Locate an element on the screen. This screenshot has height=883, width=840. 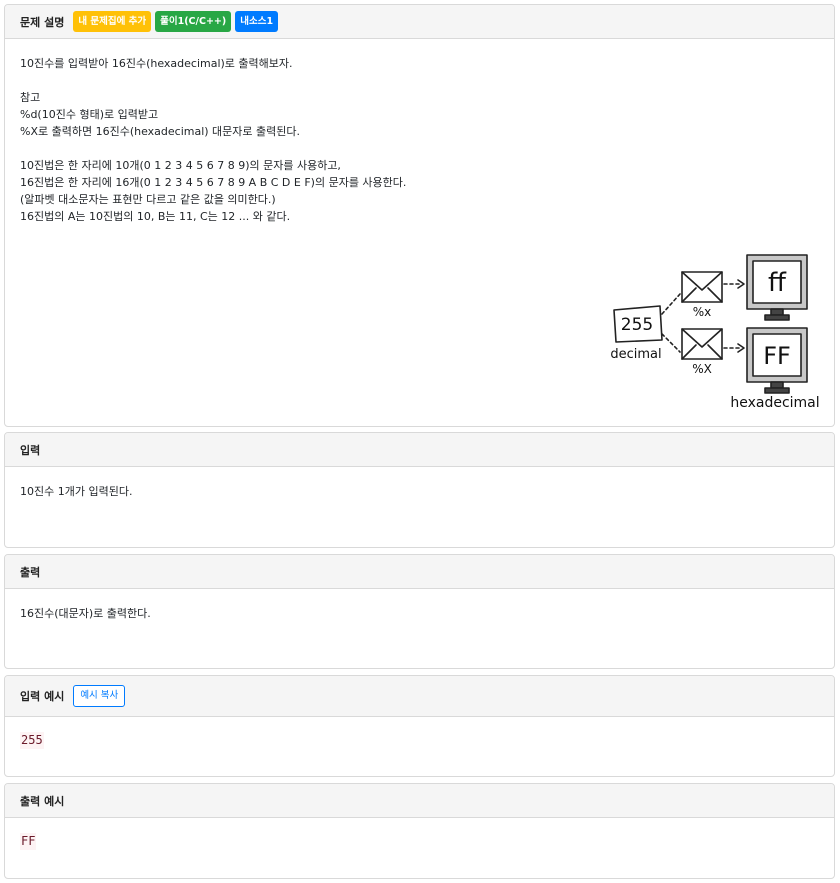
input-text: 10진수 1개가 입력된다. is located at coordinates (76, 491).